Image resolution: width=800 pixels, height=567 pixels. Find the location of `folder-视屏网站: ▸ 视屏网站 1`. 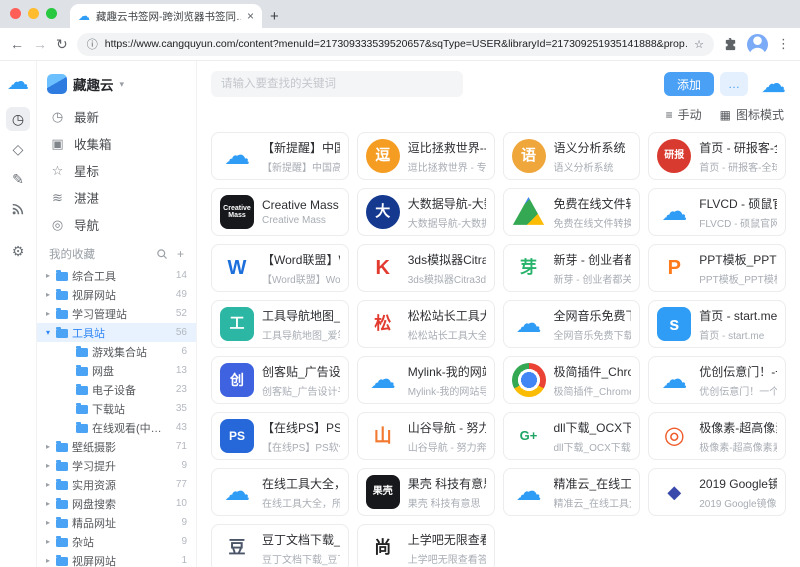

folder-视屏网站: ▸ 视屏网站 1 is located at coordinates (116, 559).